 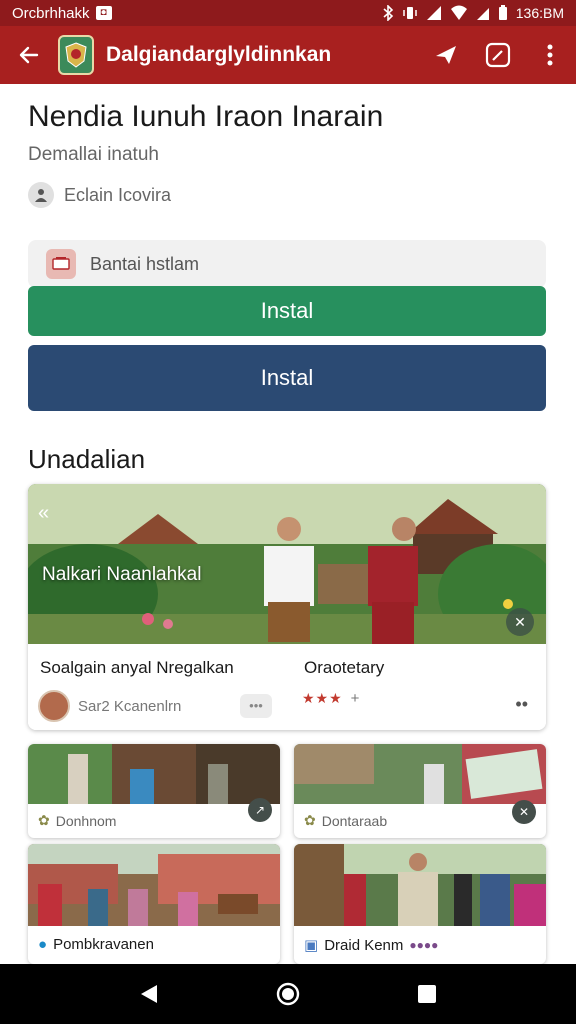 I want to click on battery-icon, so click(x=502, y=12).